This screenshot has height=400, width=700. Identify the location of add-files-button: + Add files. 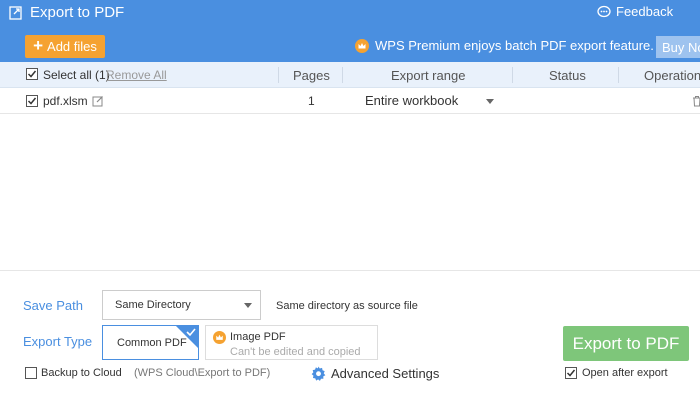
(65, 46).